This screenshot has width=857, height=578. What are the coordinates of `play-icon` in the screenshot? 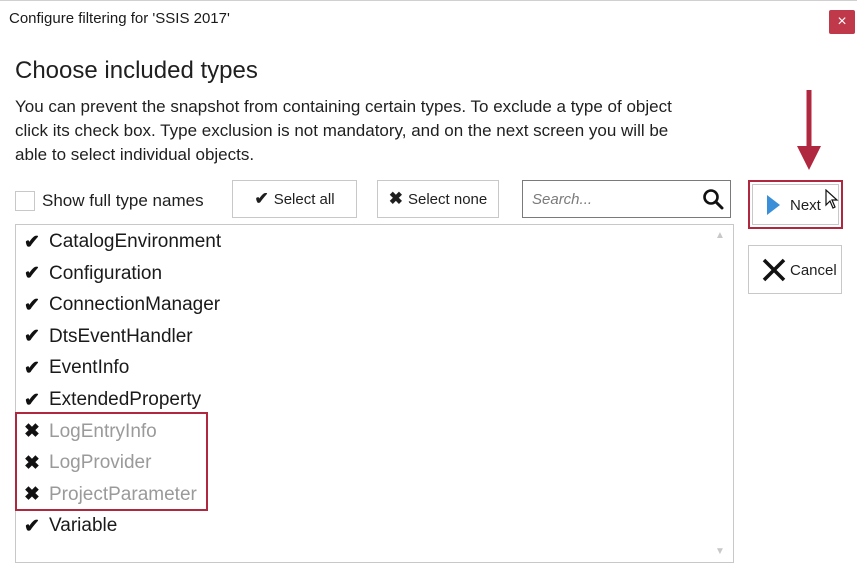 It's located at (773, 205).